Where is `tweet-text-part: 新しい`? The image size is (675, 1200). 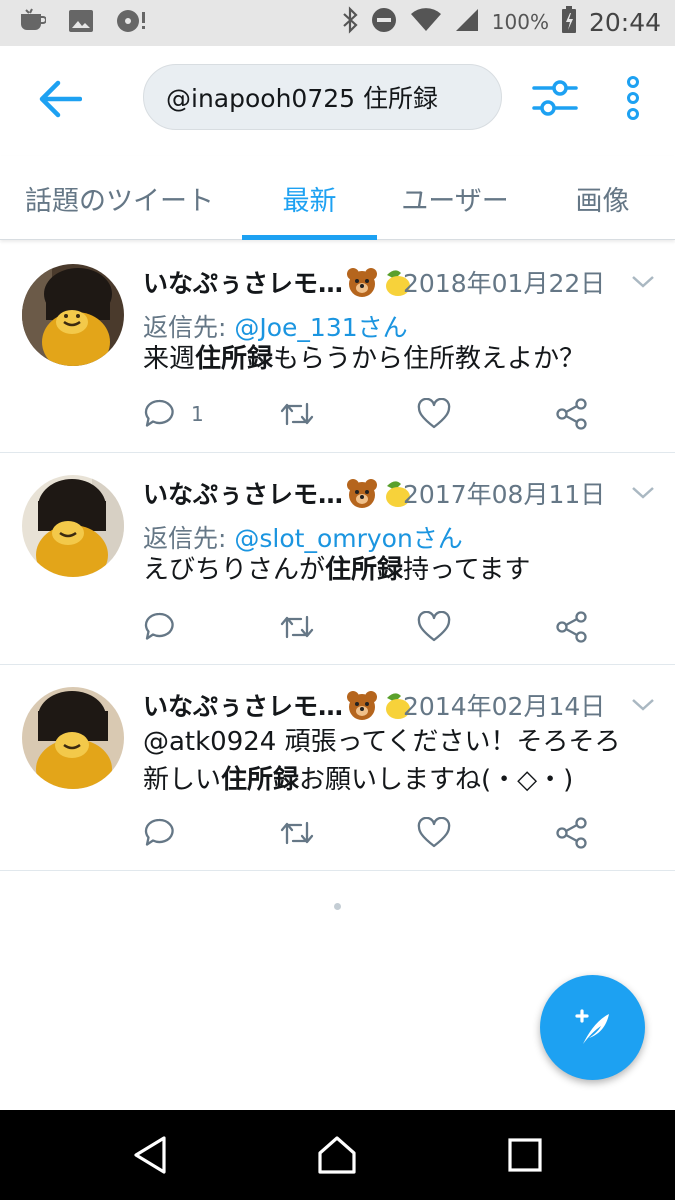 tweet-text-part: 新しい is located at coordinates (182, 780).